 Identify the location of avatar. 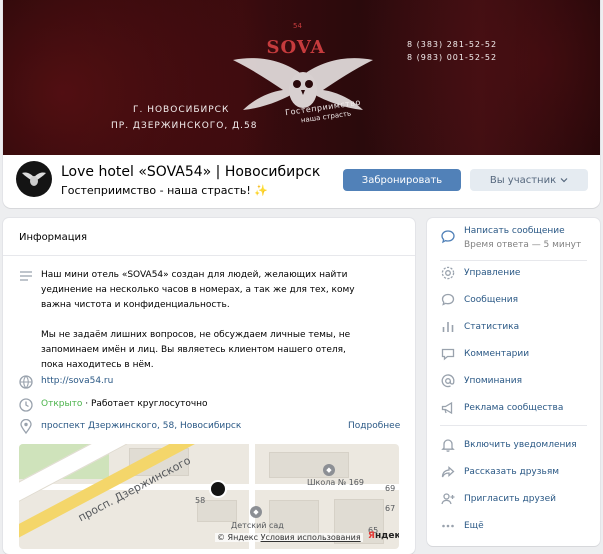
(34, 179).